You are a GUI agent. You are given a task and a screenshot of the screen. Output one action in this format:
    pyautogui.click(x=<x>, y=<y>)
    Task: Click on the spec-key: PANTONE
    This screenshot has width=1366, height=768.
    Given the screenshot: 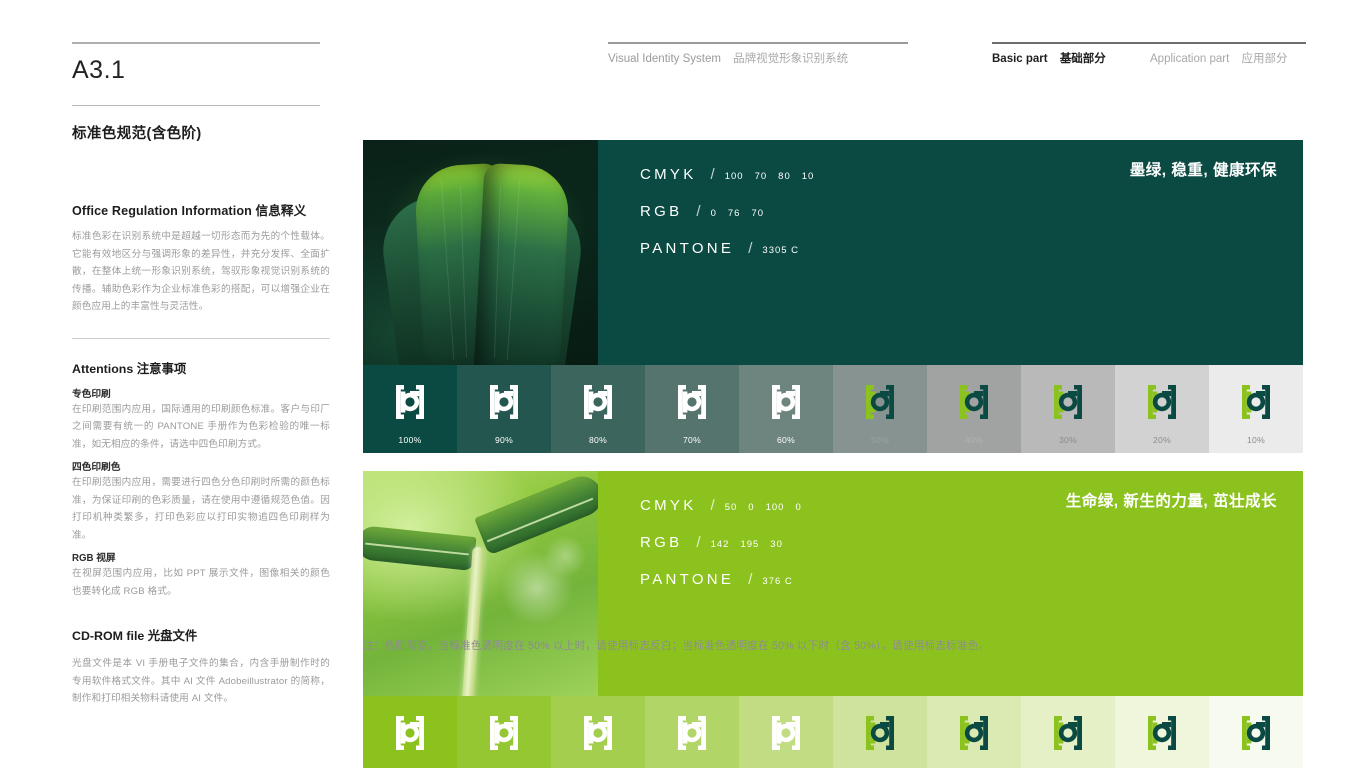 What is the action you would take?
    pyautogui.click(x=687, y=579)
    